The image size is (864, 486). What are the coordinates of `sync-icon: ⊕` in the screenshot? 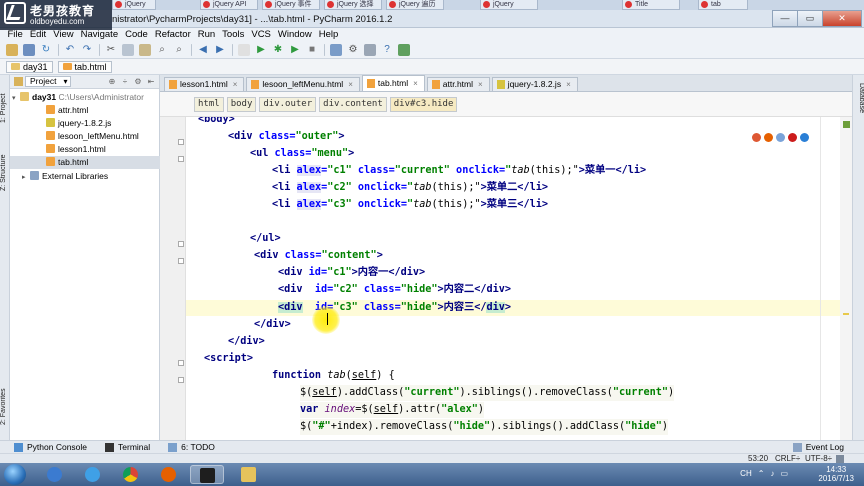 It's located at (112, 82).